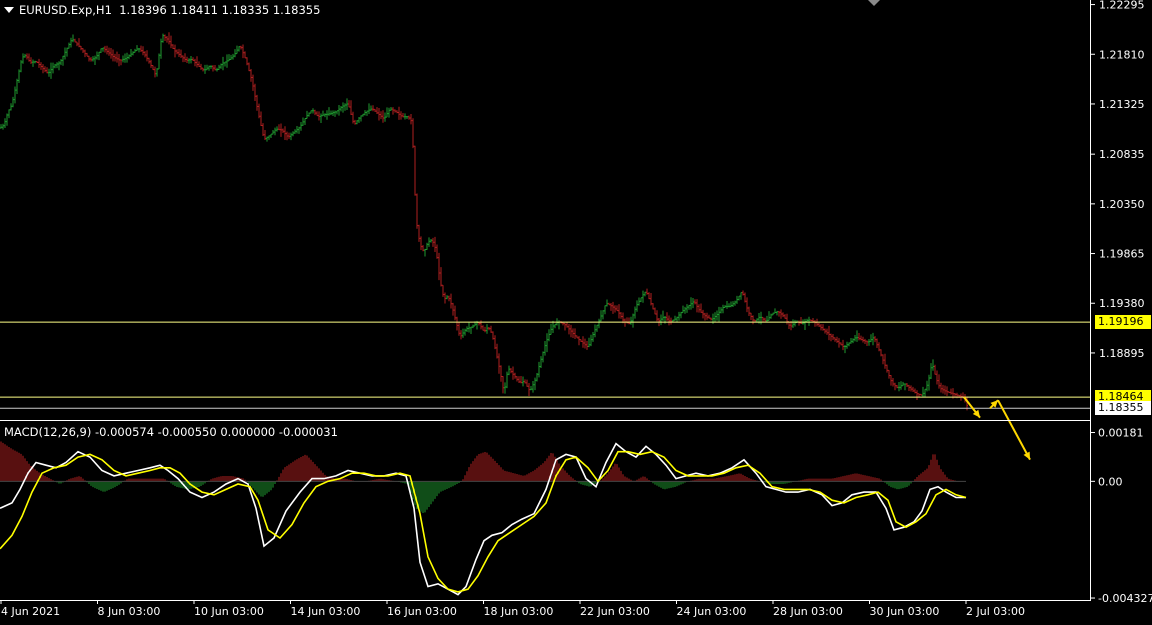 Image resolution: width=1152 pixels, height=625 pixels. What do you see at coordinates (129, 611) in the screenshot?
I see `time-tick-label: 8 Jun 03:00` at bounding box center [129, 611].